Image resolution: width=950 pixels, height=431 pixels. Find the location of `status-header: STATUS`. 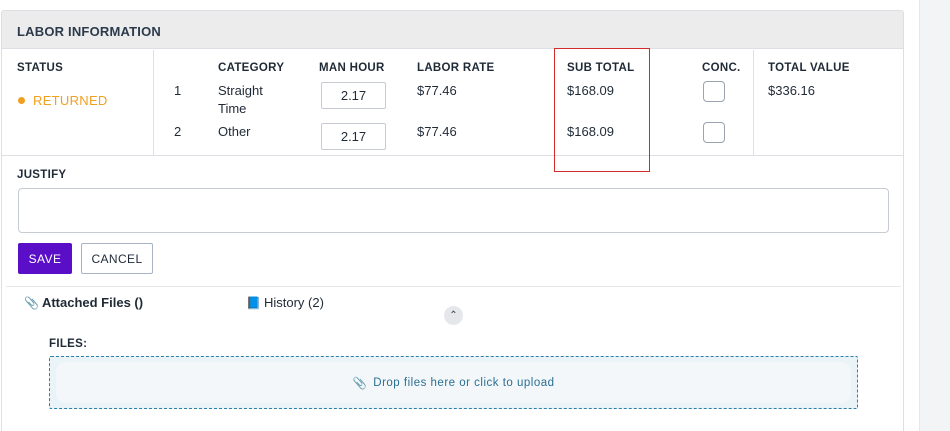

status-header: STATUS is located at coordinates (40, 68).